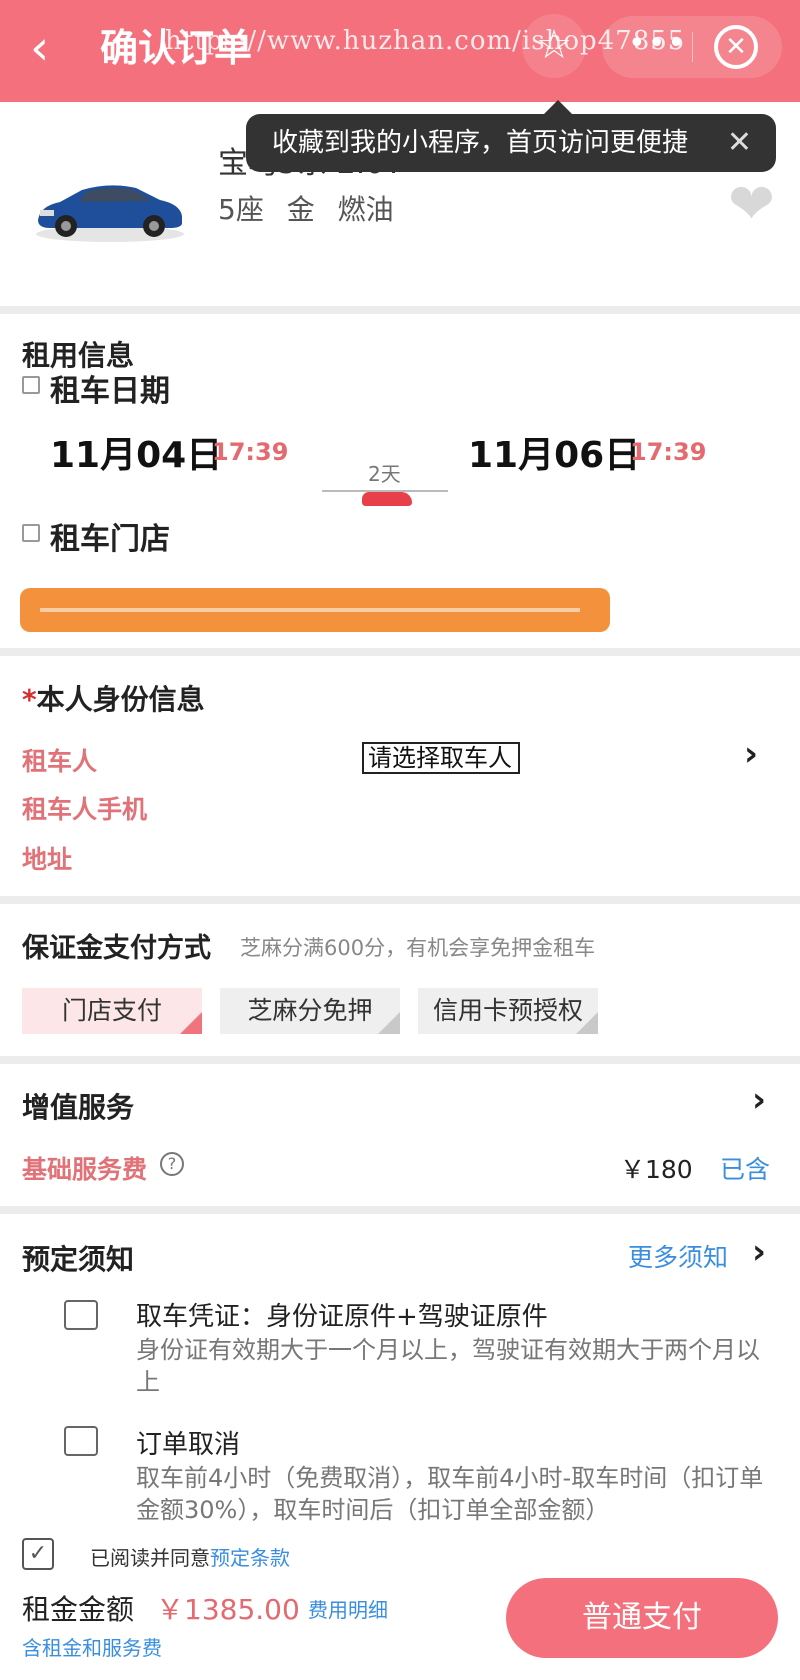  Describe the element at coordinates (448, 1366) in the screenshot. I see `notice-item-body: 身份证有效期大于一个月以上，驾驶证有效期大于两个月以上` at that location.